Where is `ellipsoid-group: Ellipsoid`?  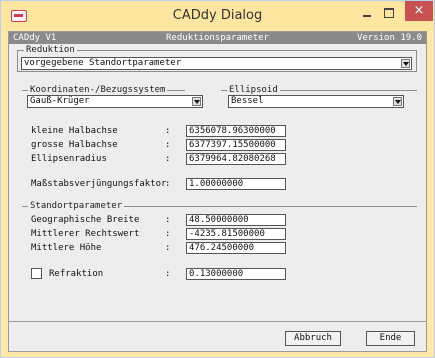 ellipsoid-group: Ellipsoid is located at coordinates (319, 90).